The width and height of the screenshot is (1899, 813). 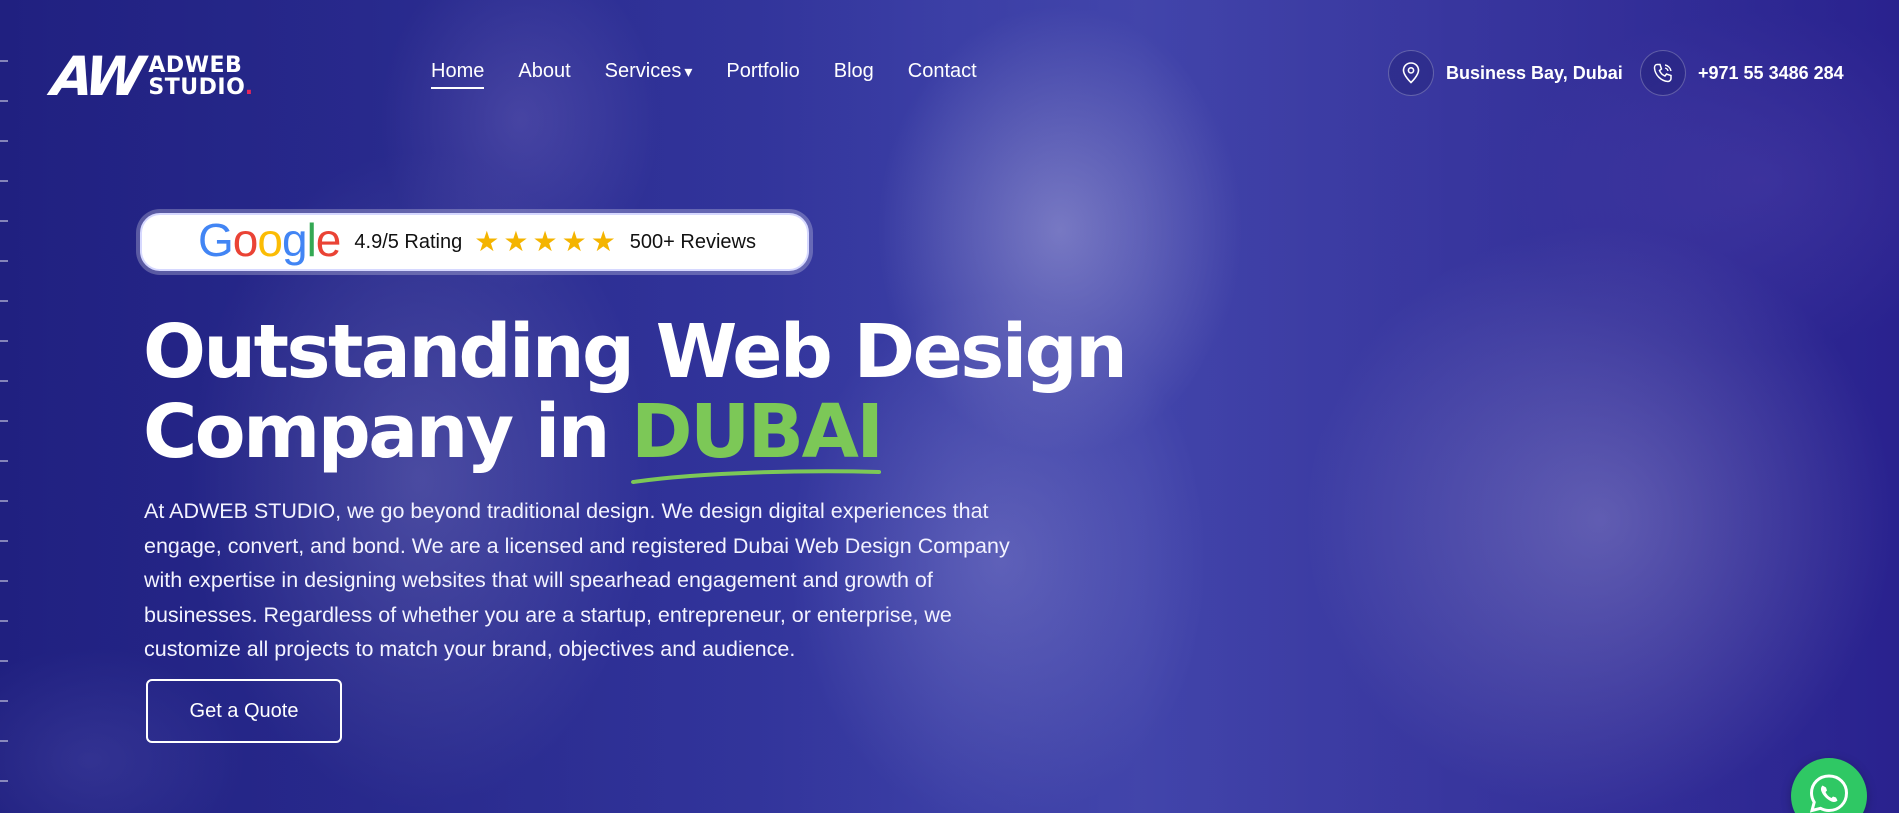 I want to click on reviews-count: 500+ Reviews, so click(x=692, y=241).